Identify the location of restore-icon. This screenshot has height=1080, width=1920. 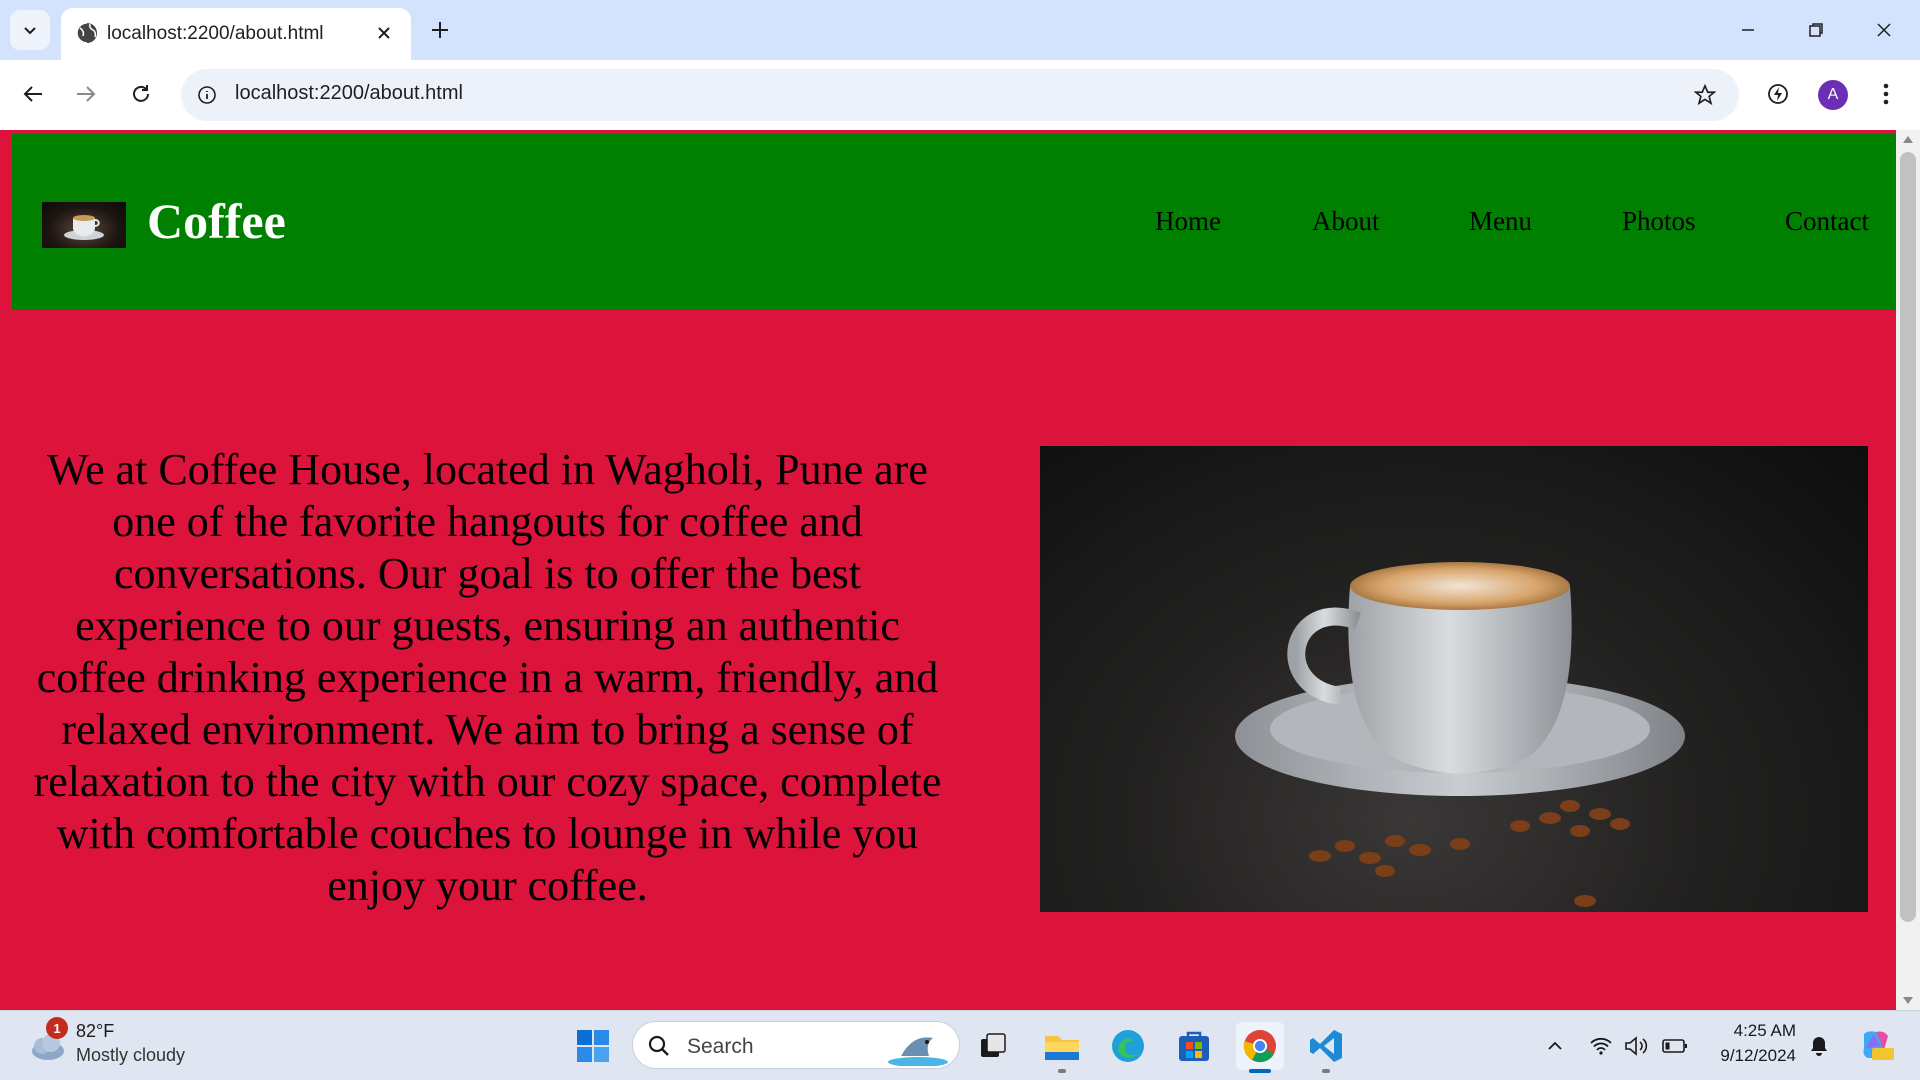
(1816, 30).